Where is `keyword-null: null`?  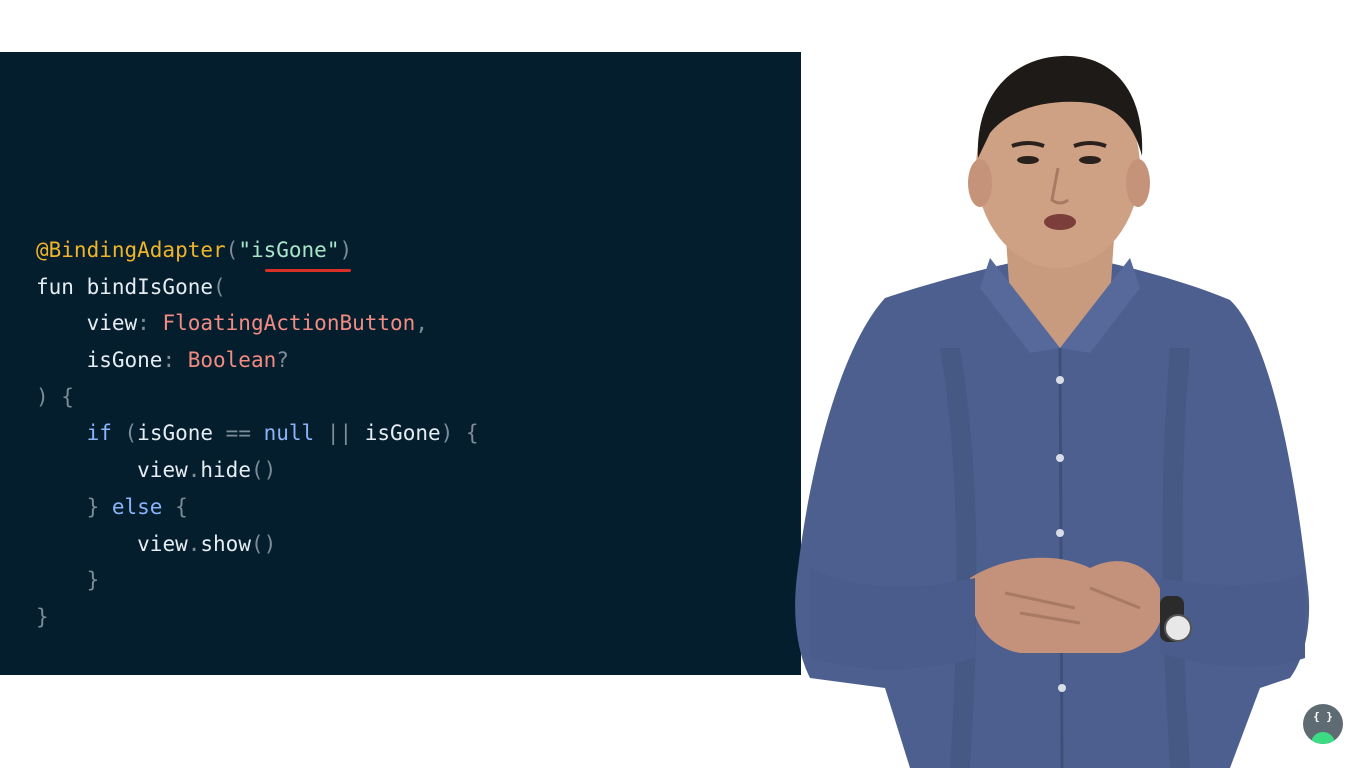
keyword-null: null is located at coordinates (289, 433).